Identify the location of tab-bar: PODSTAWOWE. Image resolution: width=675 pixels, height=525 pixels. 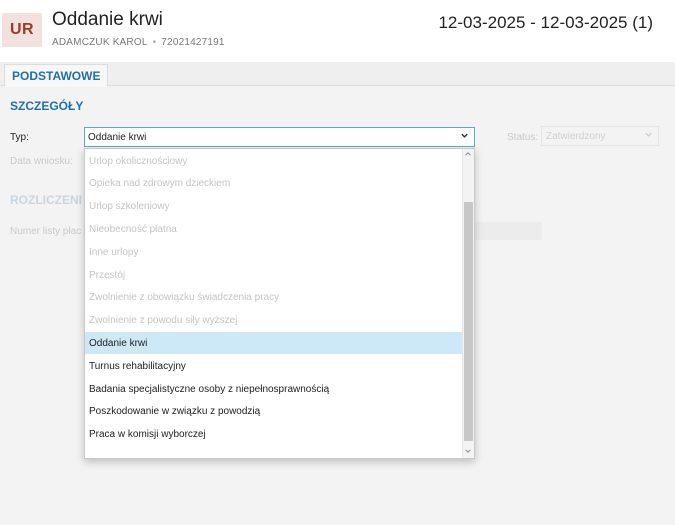
(337, 74).